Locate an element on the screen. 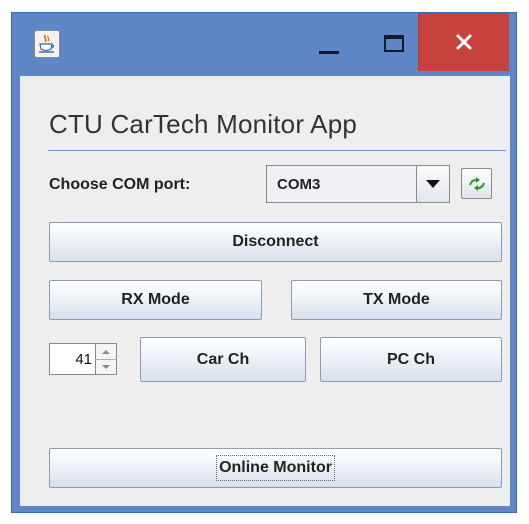 This screenshot has height=524, width=529. java-cup-icon is located at coordinates (47, 44).